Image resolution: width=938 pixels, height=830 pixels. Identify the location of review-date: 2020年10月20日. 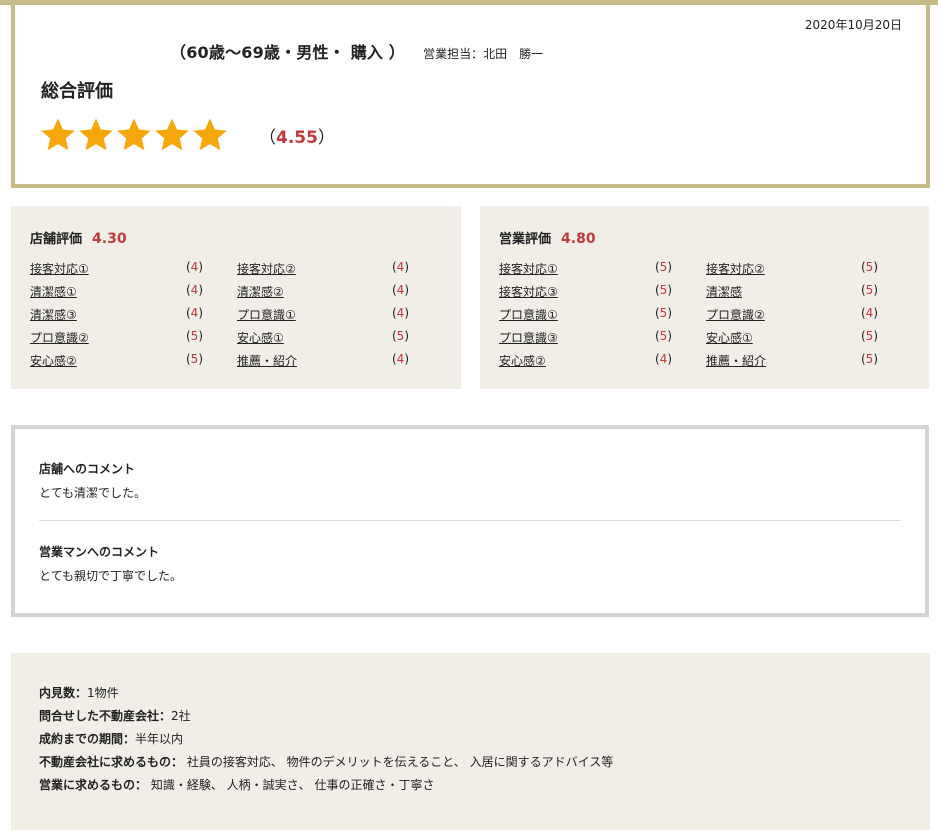
(853, 25).